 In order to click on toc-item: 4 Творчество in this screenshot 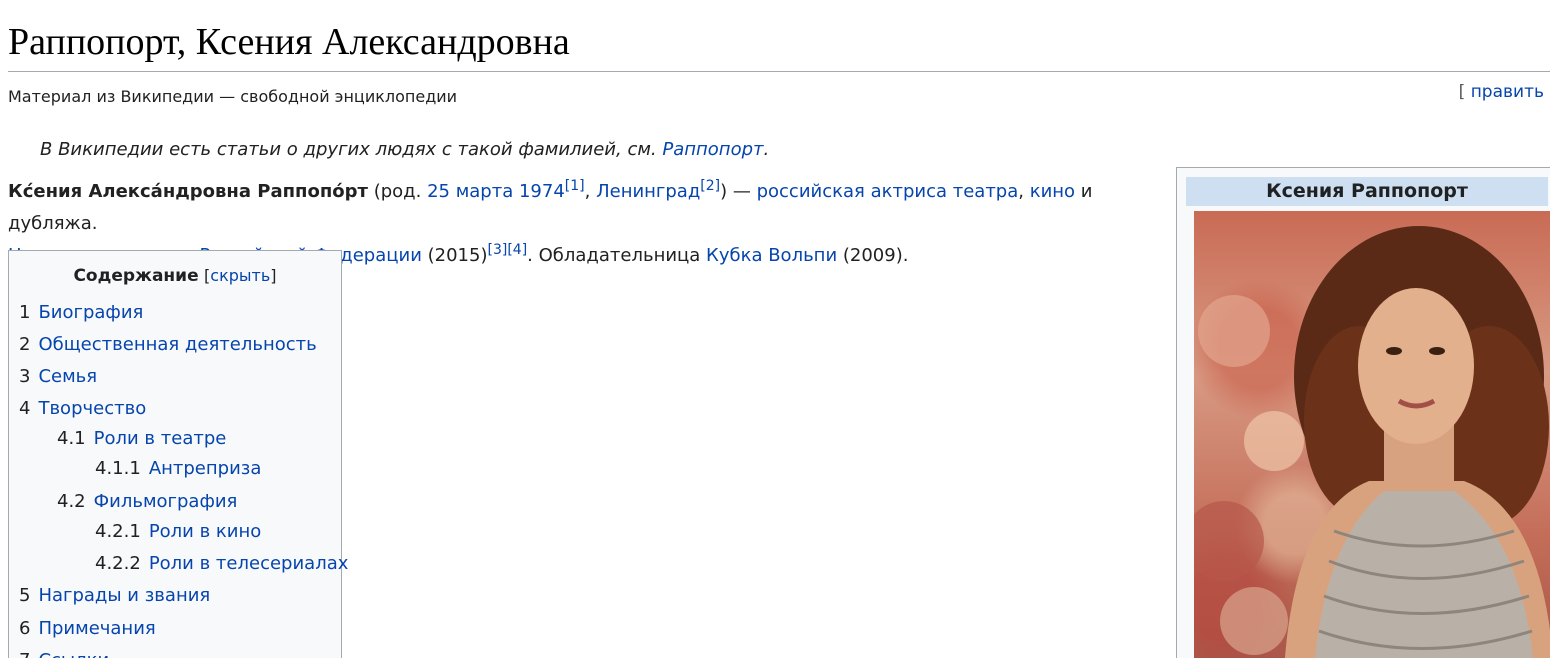, I will do `click(82, 409)`.